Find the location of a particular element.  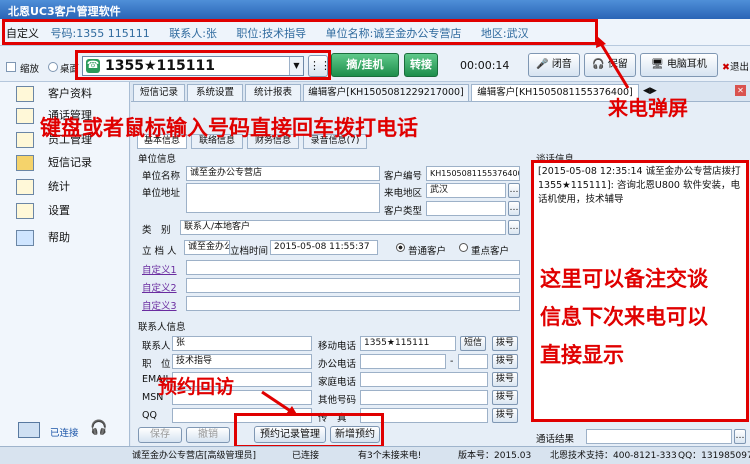

incoming-popup-annotation: 来电弹屏 is located at coordinates (648, 108).